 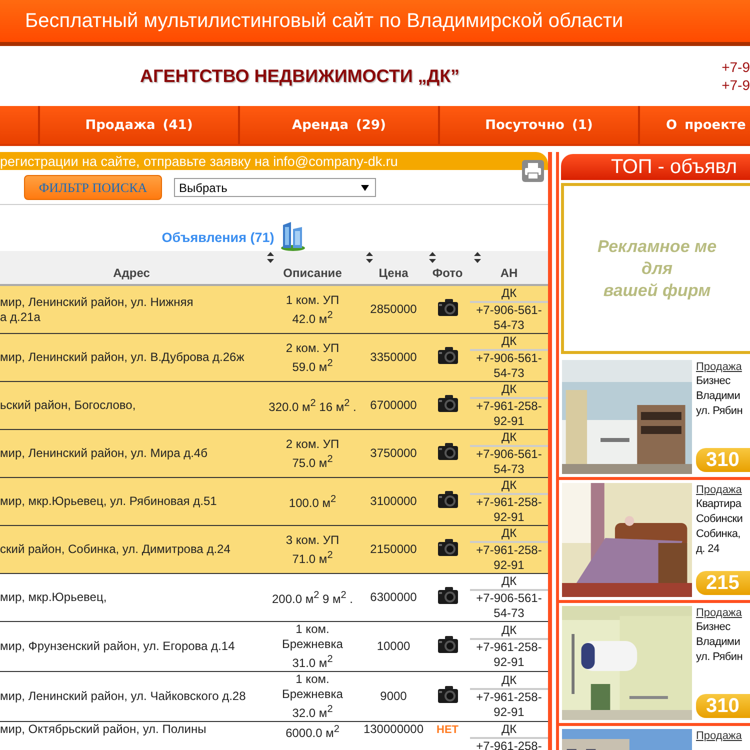 What do you see at coordinates (312, 454) in the screenshot?
I see `description-cell: 2 ком. УП 75.0 м$^{2}$` at bounding box center [312, 454].